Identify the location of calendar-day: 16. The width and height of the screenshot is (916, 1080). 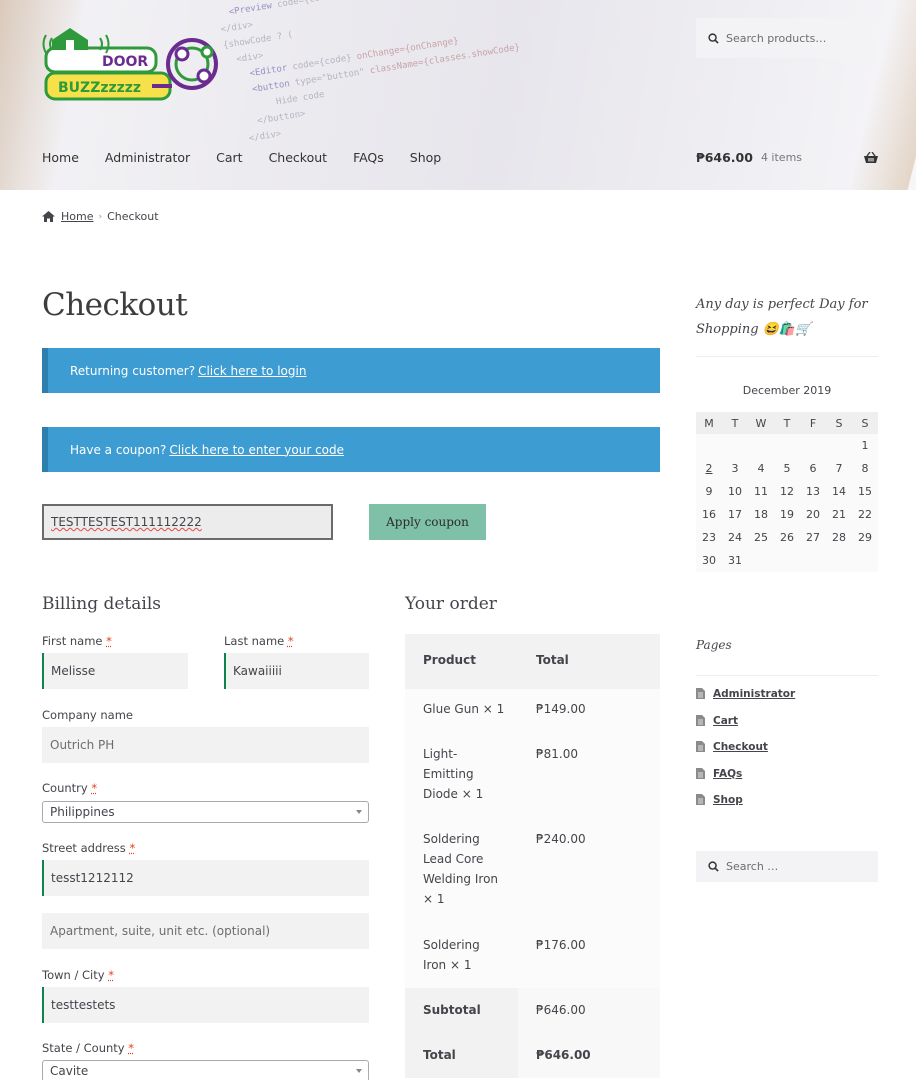
(709, 514).